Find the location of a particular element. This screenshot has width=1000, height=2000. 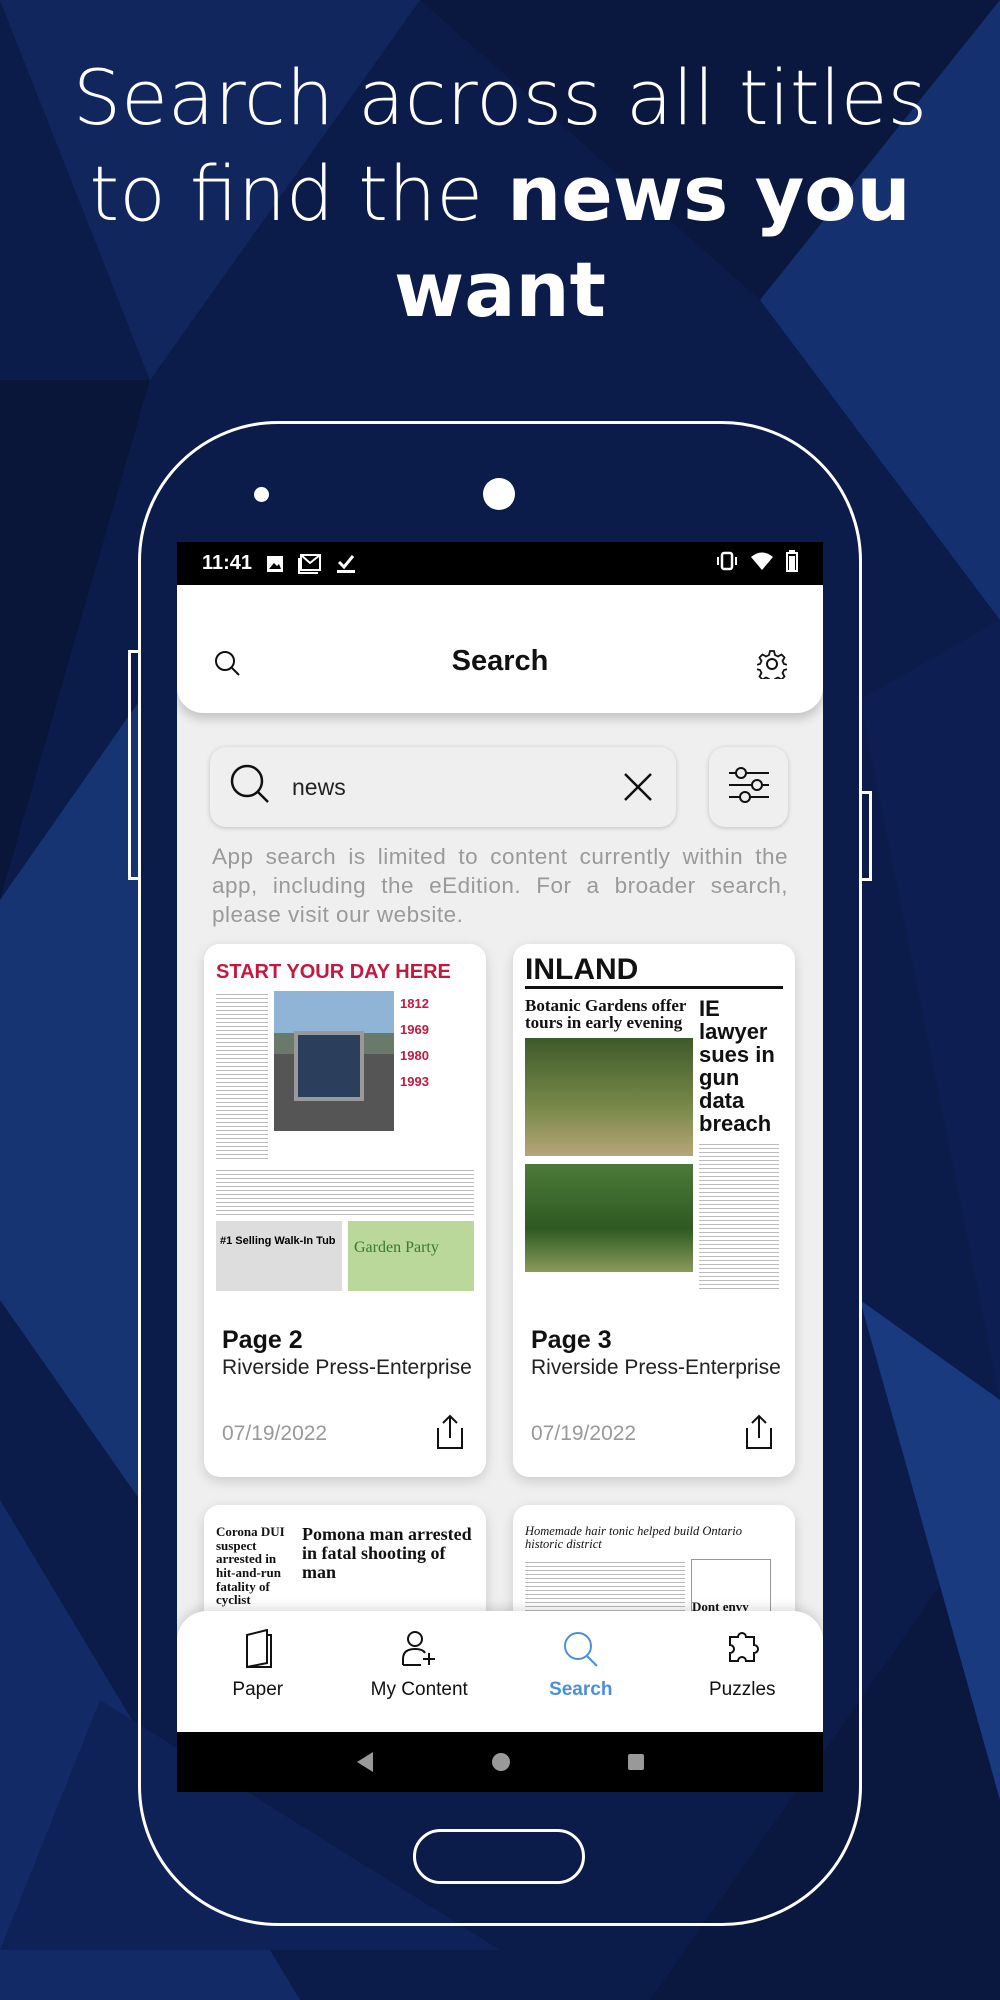

nav-paper: Paper is located at coordinates (258, 1671).